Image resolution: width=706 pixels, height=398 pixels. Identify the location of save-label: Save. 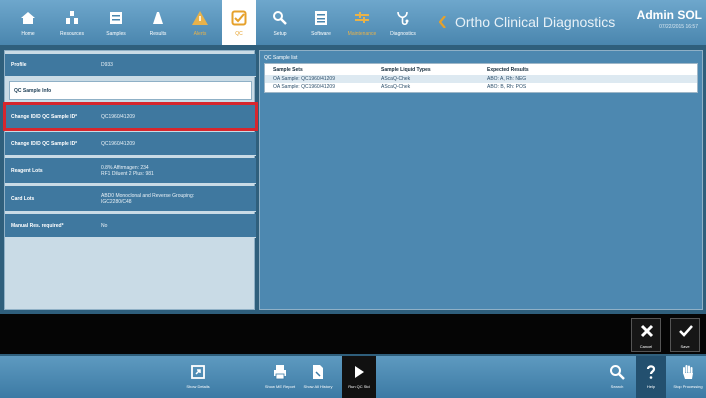
(685, 346).